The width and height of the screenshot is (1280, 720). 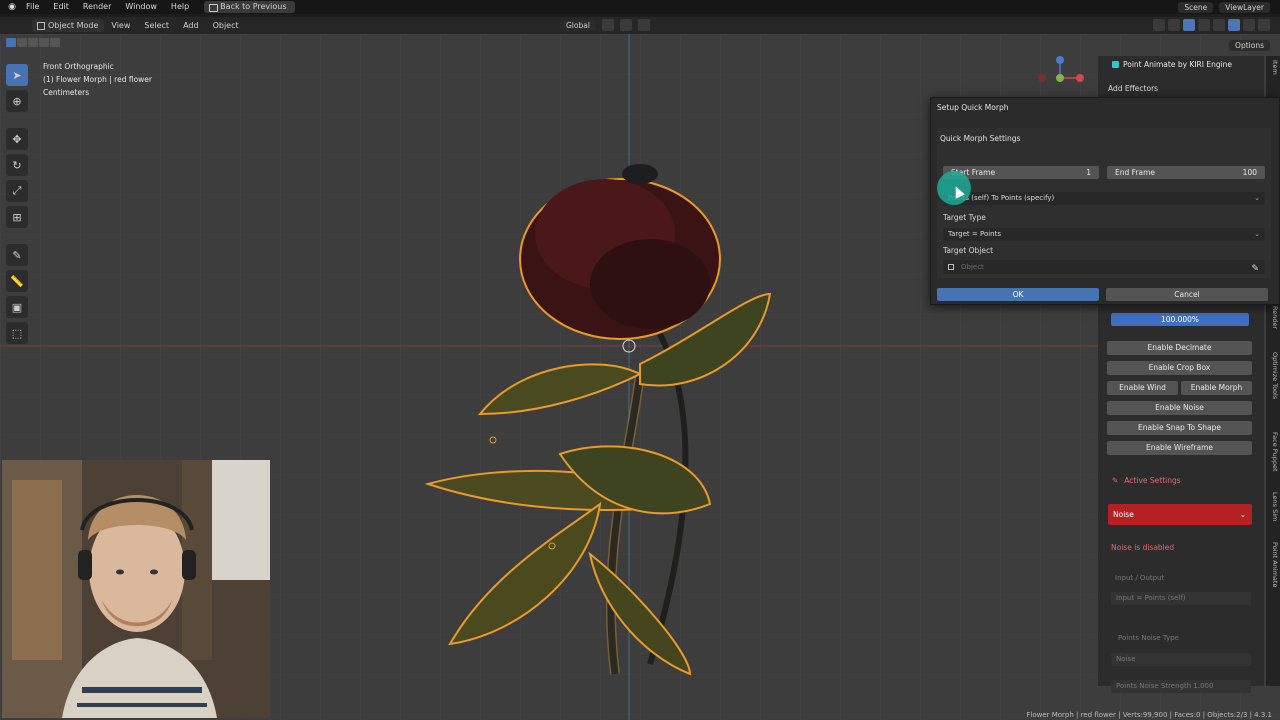 What do you see at coordinates (66, 92) in the screenshot?
I see `units-label: Centimeters` at bounding box center [66, 92].